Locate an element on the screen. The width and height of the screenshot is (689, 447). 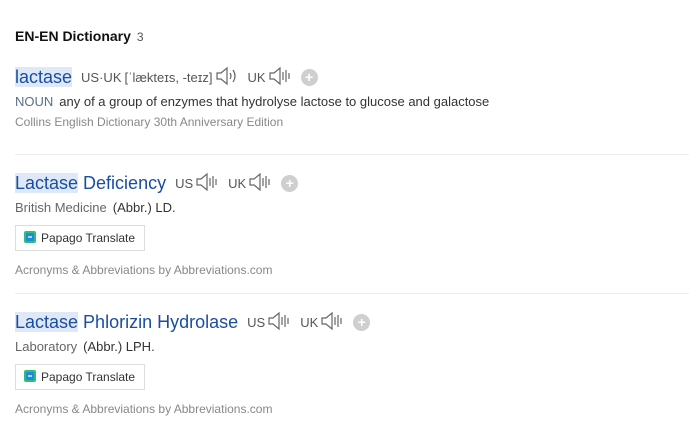
subject-field: British Medicine is located at coordinates (61, 207).